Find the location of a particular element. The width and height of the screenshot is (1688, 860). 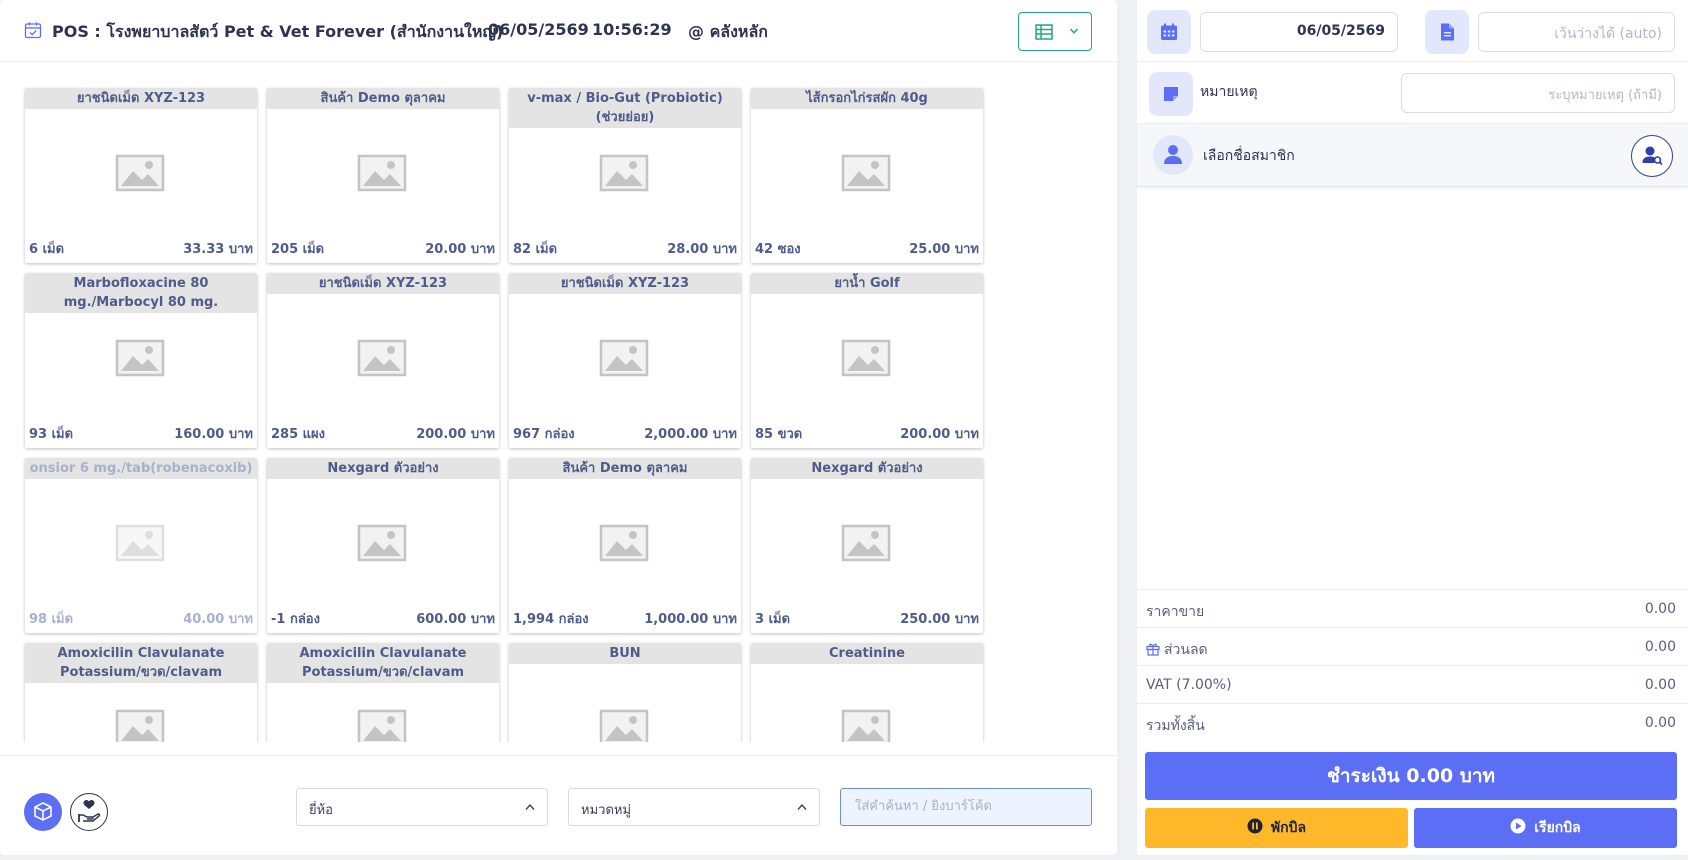

product-price: 33.33 บาท is located at coordinates (218, 249).